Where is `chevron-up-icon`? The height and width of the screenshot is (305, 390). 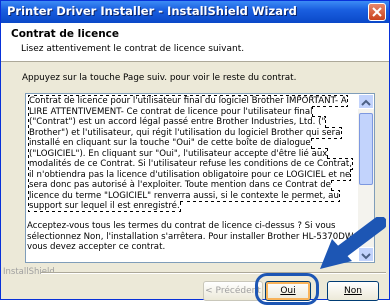
chevron-up-icon is located at coordinates (366, 102).